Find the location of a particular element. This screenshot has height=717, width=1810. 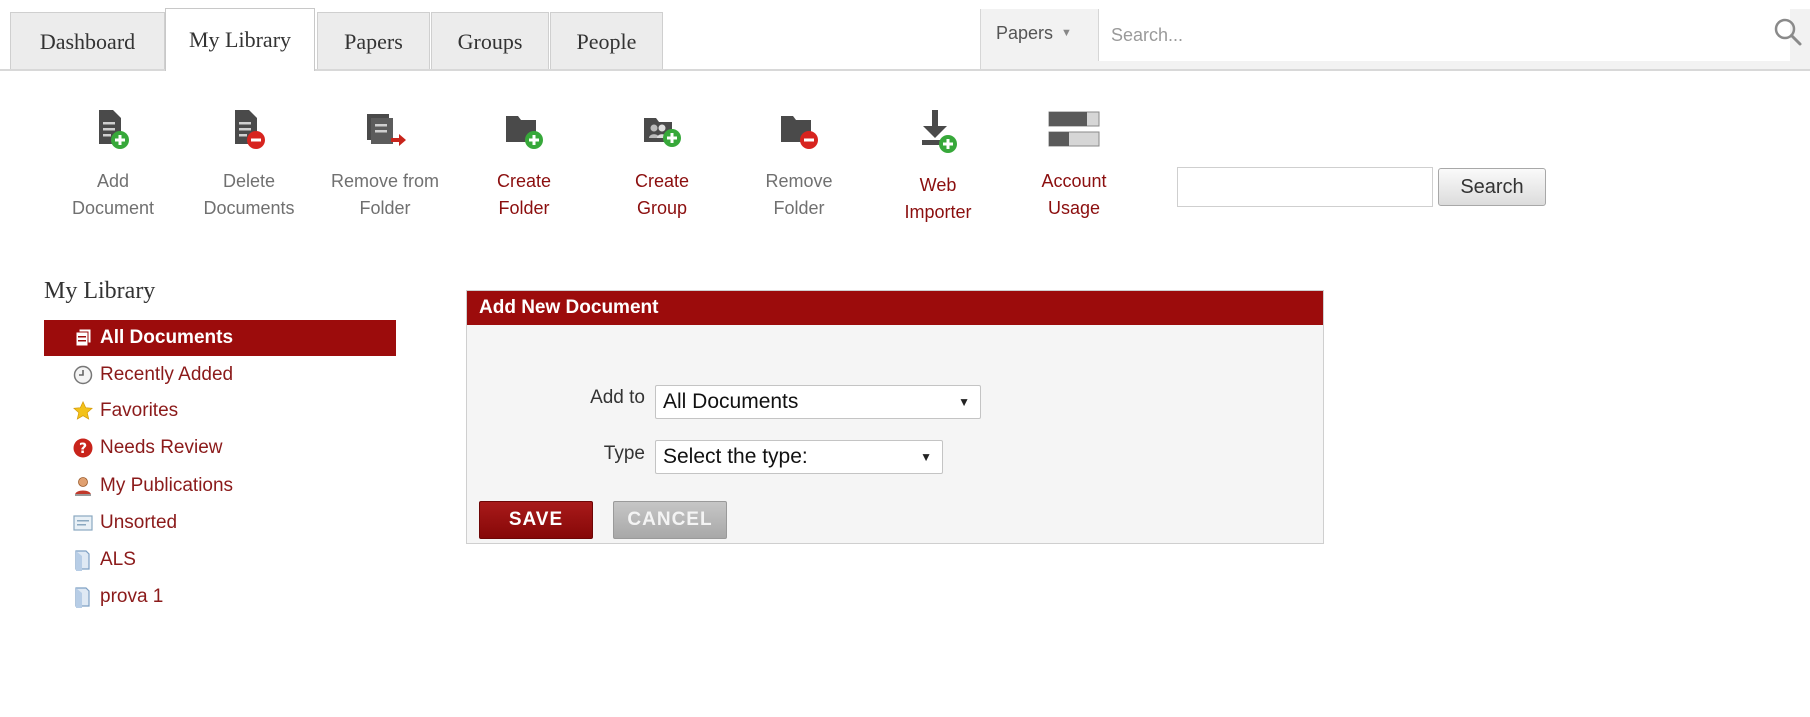

tab-people: People is located at coordinates (606, 41).